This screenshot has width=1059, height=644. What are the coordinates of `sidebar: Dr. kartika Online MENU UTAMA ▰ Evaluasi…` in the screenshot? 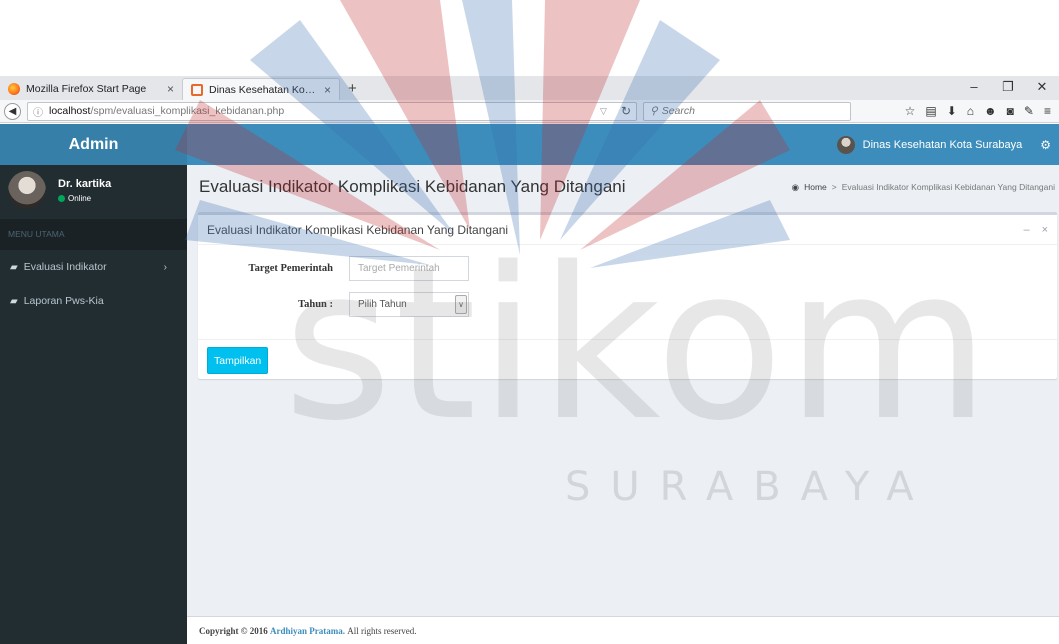 It's located at (93, 404).